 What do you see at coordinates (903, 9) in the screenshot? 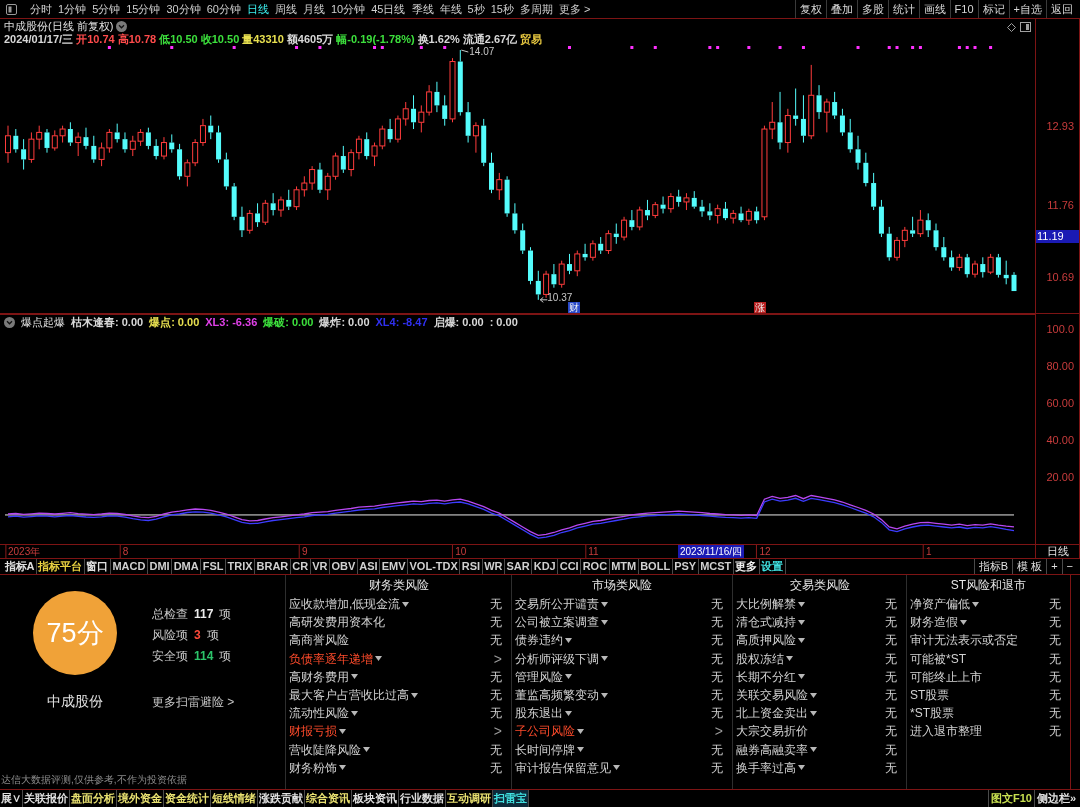
I see `tool-button: 统计` at bounding box center [903, 9].